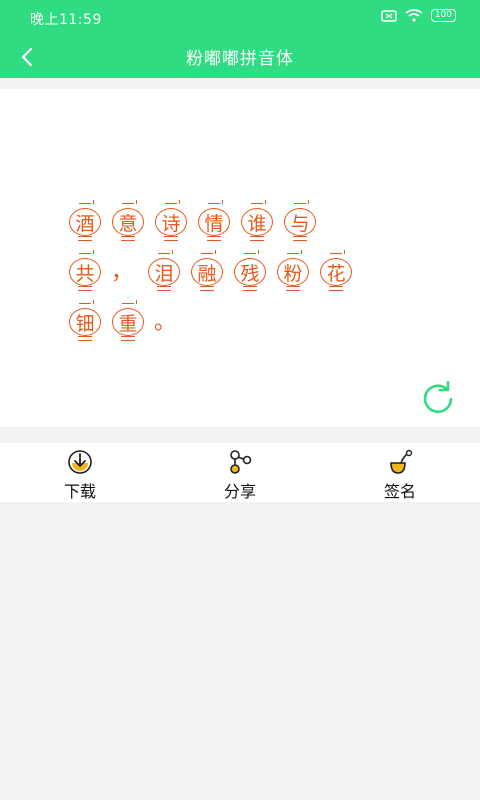 The width and height of the screenshot is (480, 800). I want to click on wifi-icon, so click(414, 15).